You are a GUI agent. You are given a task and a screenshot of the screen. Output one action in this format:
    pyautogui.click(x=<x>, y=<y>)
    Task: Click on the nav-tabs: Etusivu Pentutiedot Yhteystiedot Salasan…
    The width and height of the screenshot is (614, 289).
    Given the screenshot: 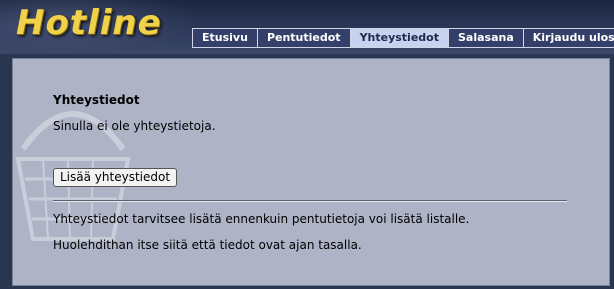 What is the action you would take?
    pyautogui.click(x=403, y=38)
    